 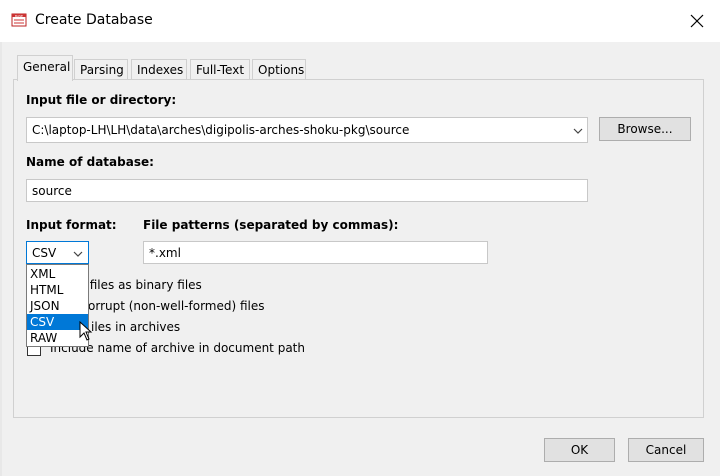 What do you see at coordinates (220, 69) in the screenshot?
I see `tab-full-text: Full-Text` at bounding box center [220, 69].